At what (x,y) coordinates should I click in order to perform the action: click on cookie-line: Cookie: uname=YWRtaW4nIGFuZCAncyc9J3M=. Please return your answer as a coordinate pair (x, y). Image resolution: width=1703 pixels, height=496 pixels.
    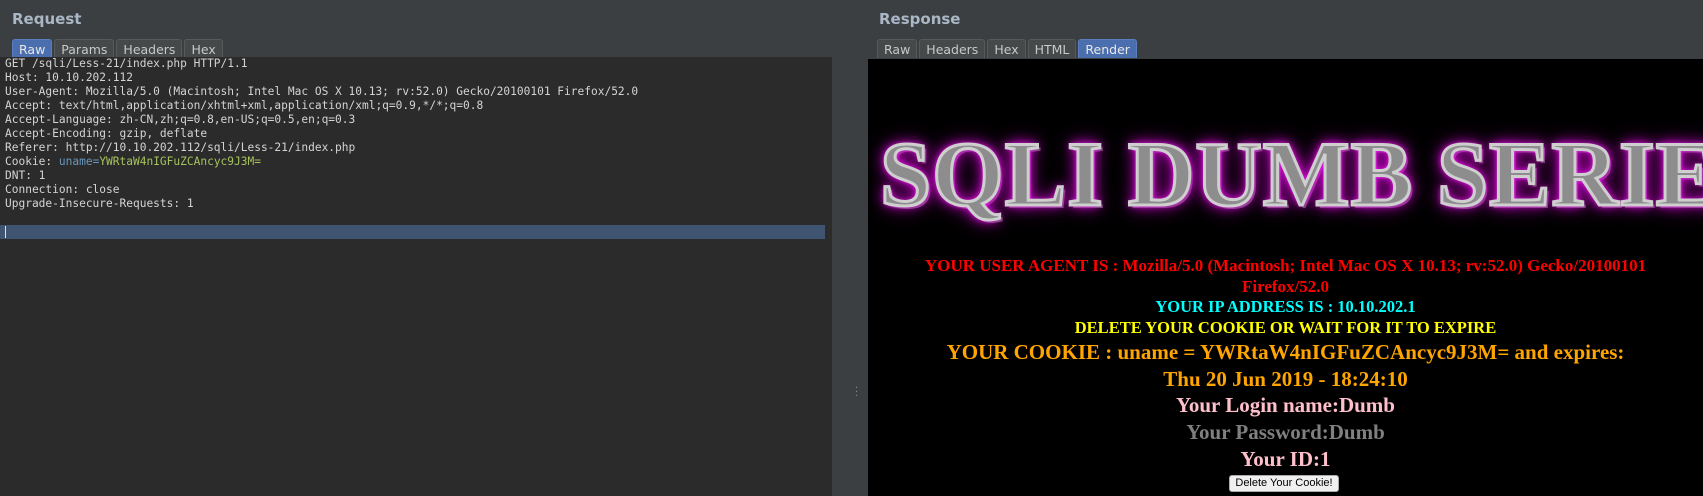
    Looking at the image, I should click on (416, 162).